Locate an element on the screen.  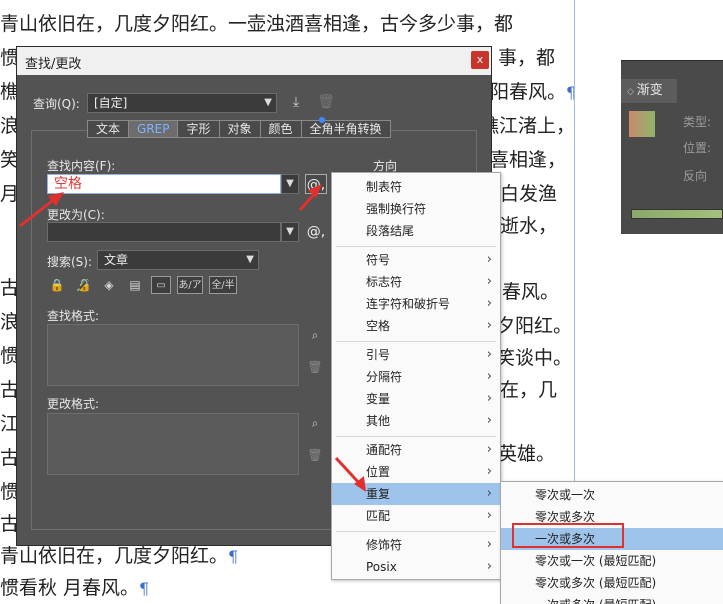
doc-line: 青山依旧在，几度夕阳红。¶ is located at coordinates (119, 556).